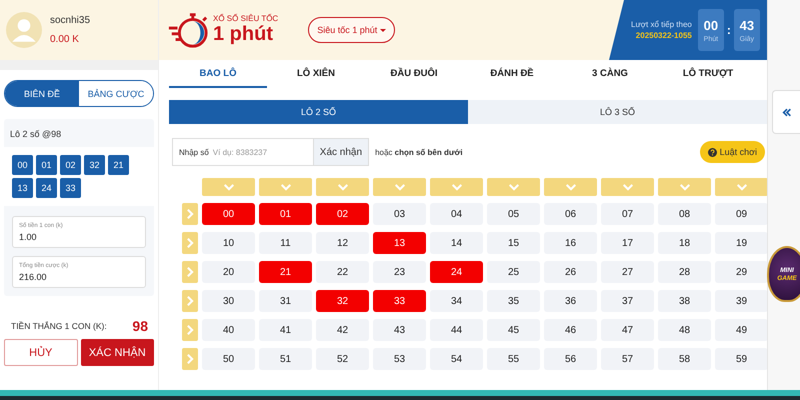 This screenshot has height=400, width=800. What do you see at coordinates (117, 352) in the screenshot?
I see `confirm-button: XÁC NHẬN` at bounding box center [117, 352].